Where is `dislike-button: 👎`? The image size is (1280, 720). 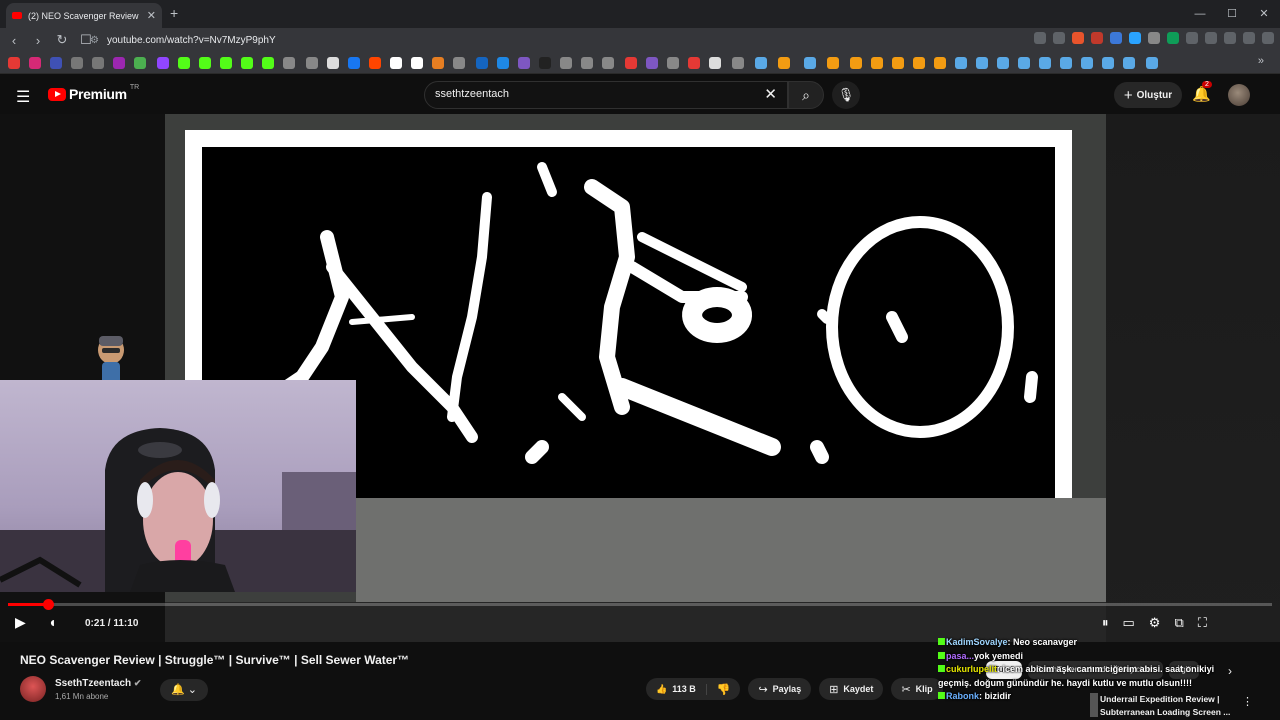
dislike-button: 👎 is located at coordinates (724, 689).